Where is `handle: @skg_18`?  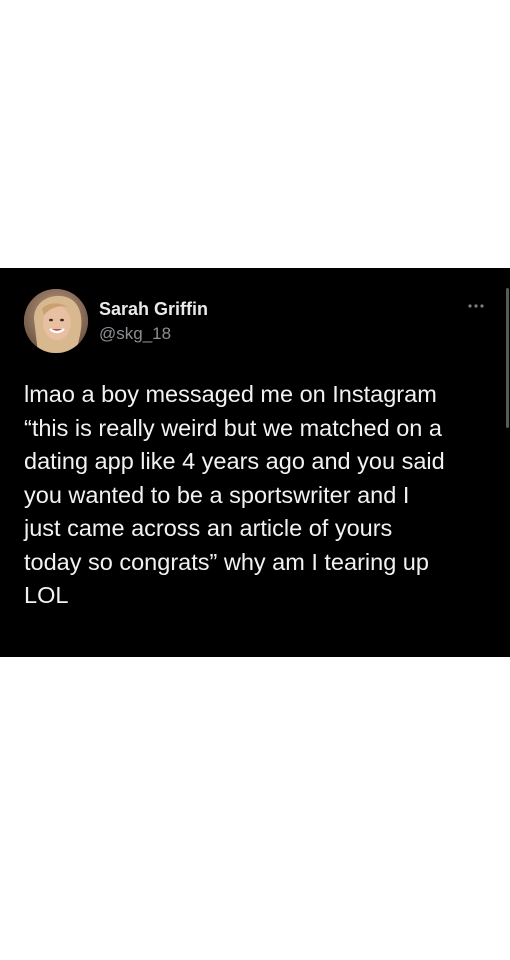 handle: @skg_18 is located at coordinates (135, 334).